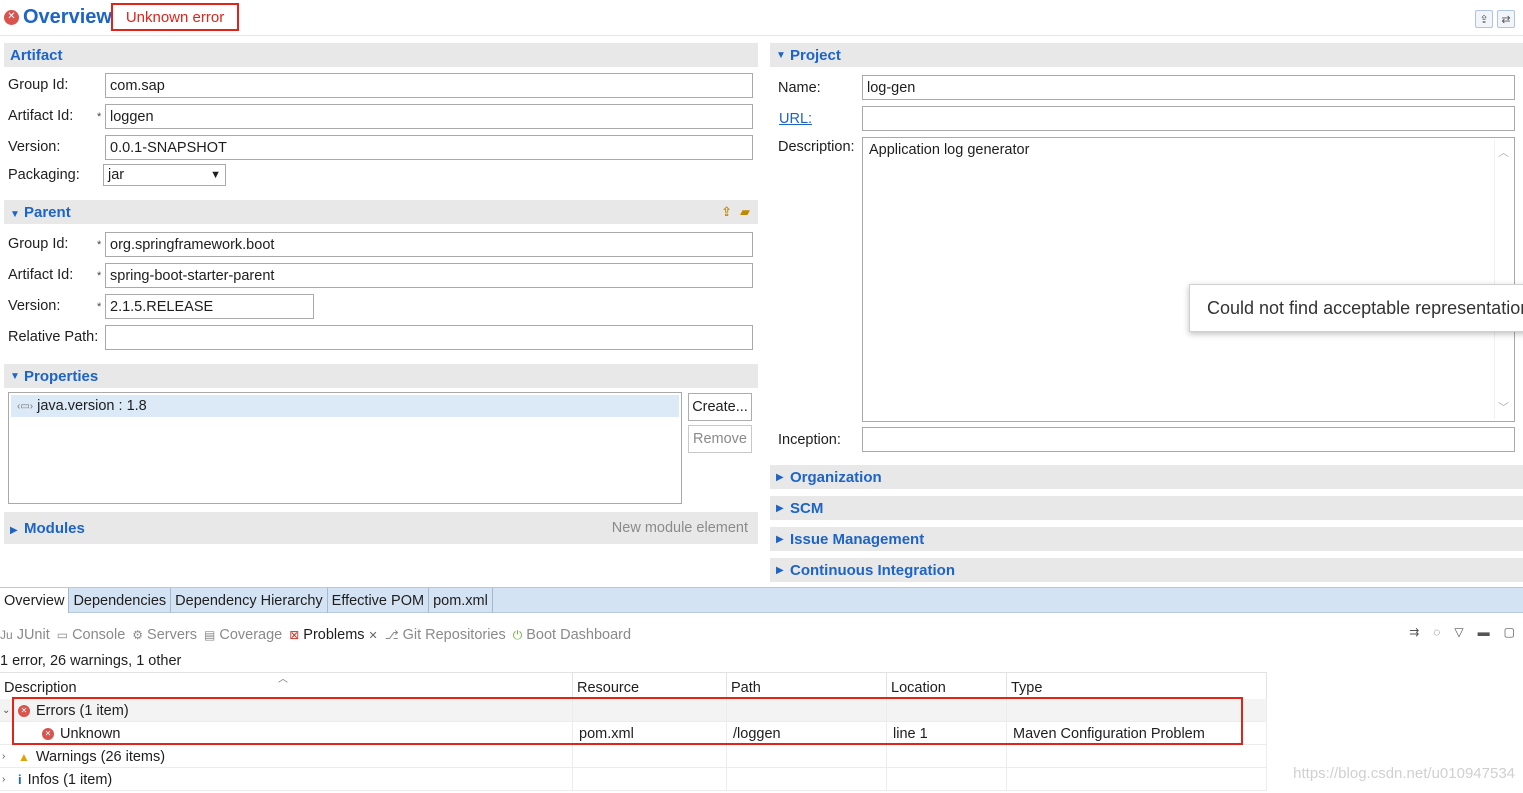  I want to click on section-title: Continuous Integration, so click(872, 570).